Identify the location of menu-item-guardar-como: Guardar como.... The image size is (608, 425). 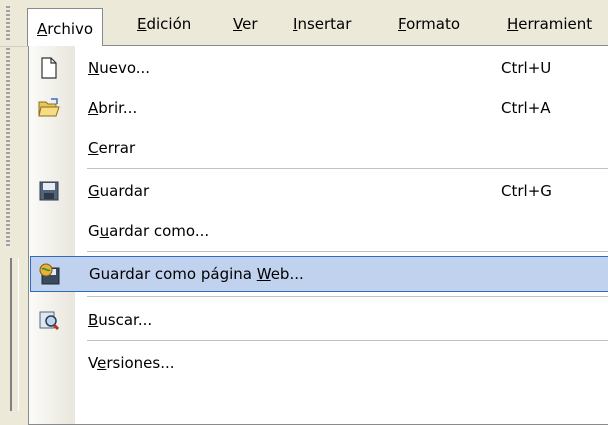
(318, 231).